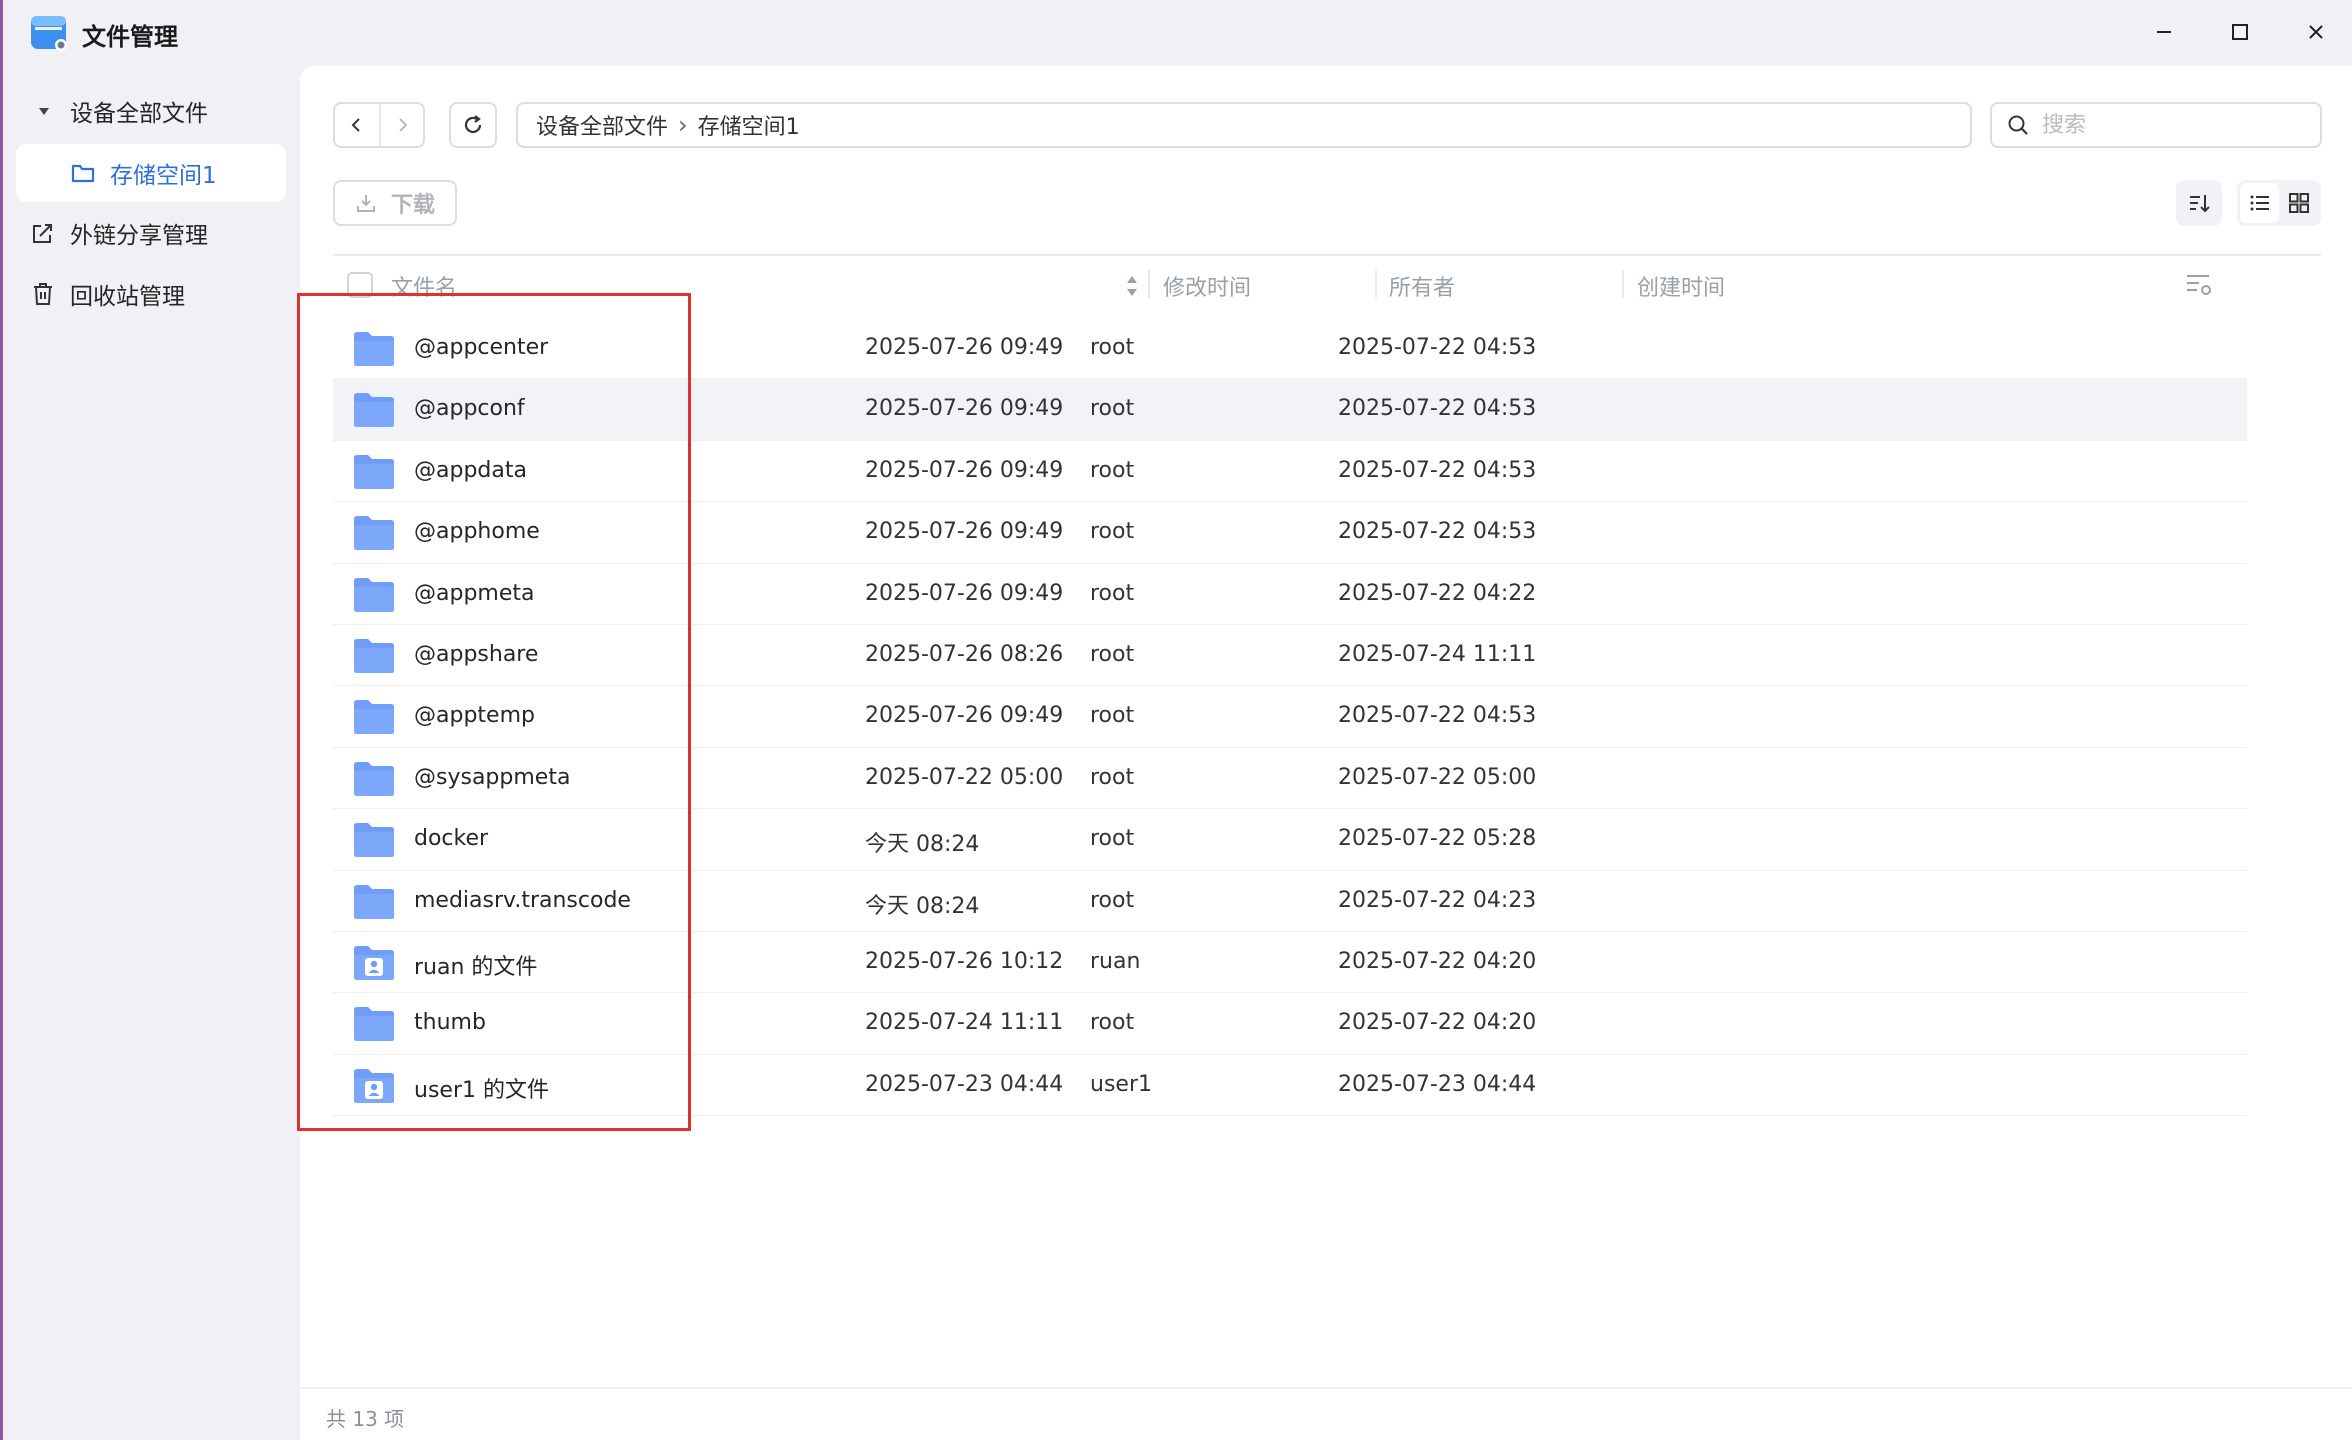 The image size is (2352, 1440). I want to click on column-header-owner: 所有者, so click(1422, 286).